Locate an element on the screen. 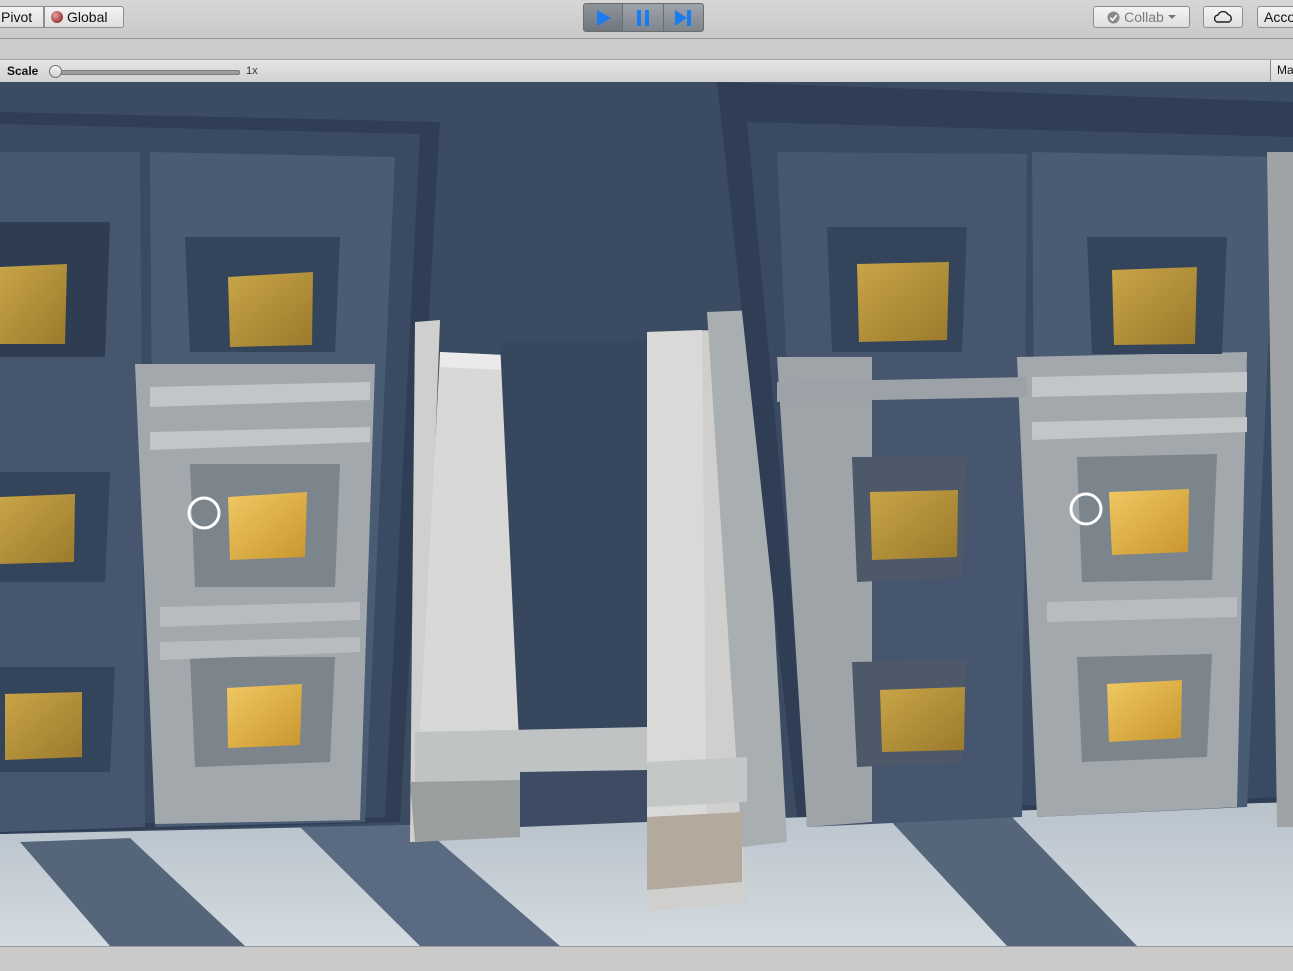 The image size is (1293, 971). cloud-icon is located at coordinates (1222, 16).